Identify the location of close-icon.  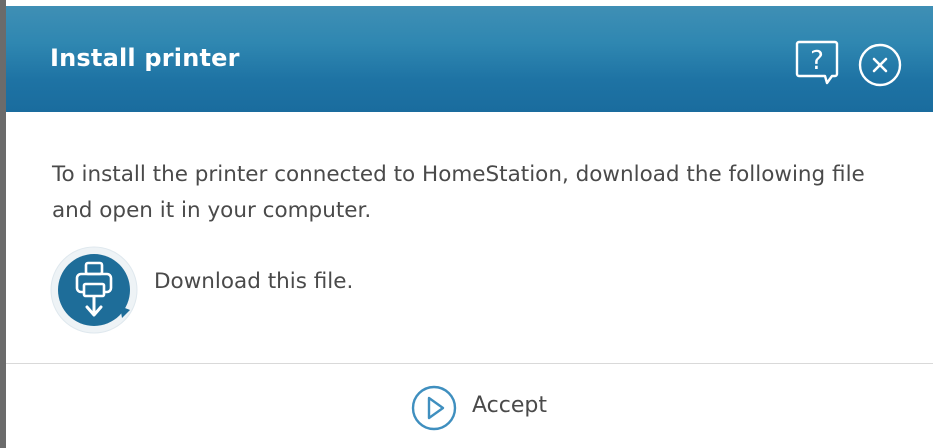
(880, 65).